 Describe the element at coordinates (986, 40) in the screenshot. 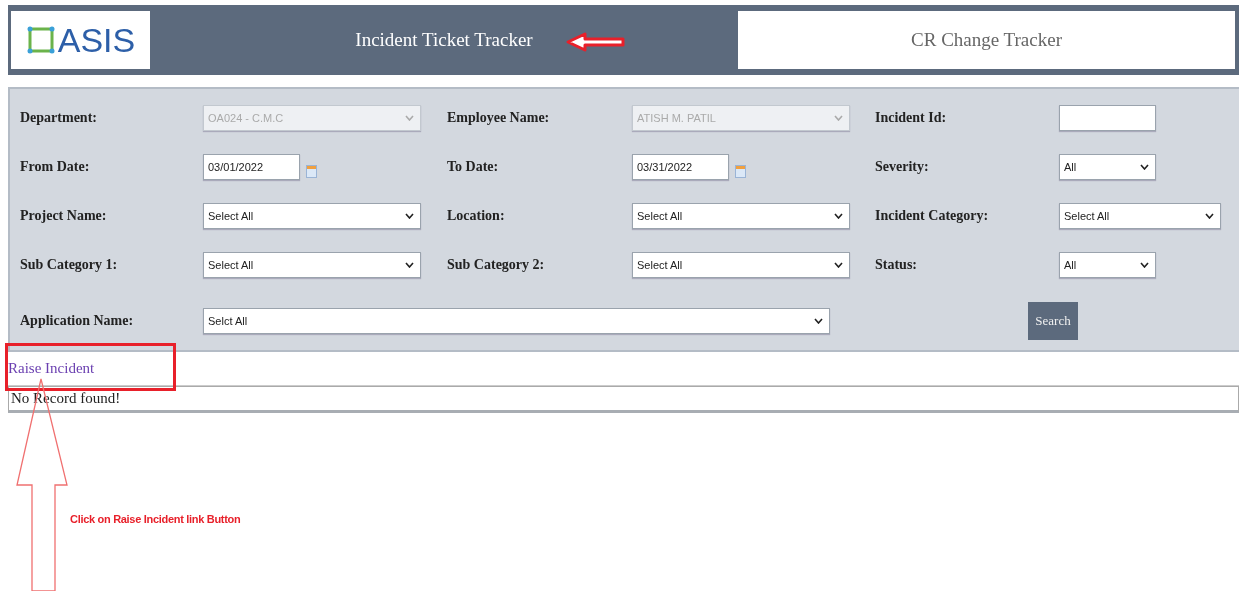

I see `nav-tab: CR Change Tracker` at that location.